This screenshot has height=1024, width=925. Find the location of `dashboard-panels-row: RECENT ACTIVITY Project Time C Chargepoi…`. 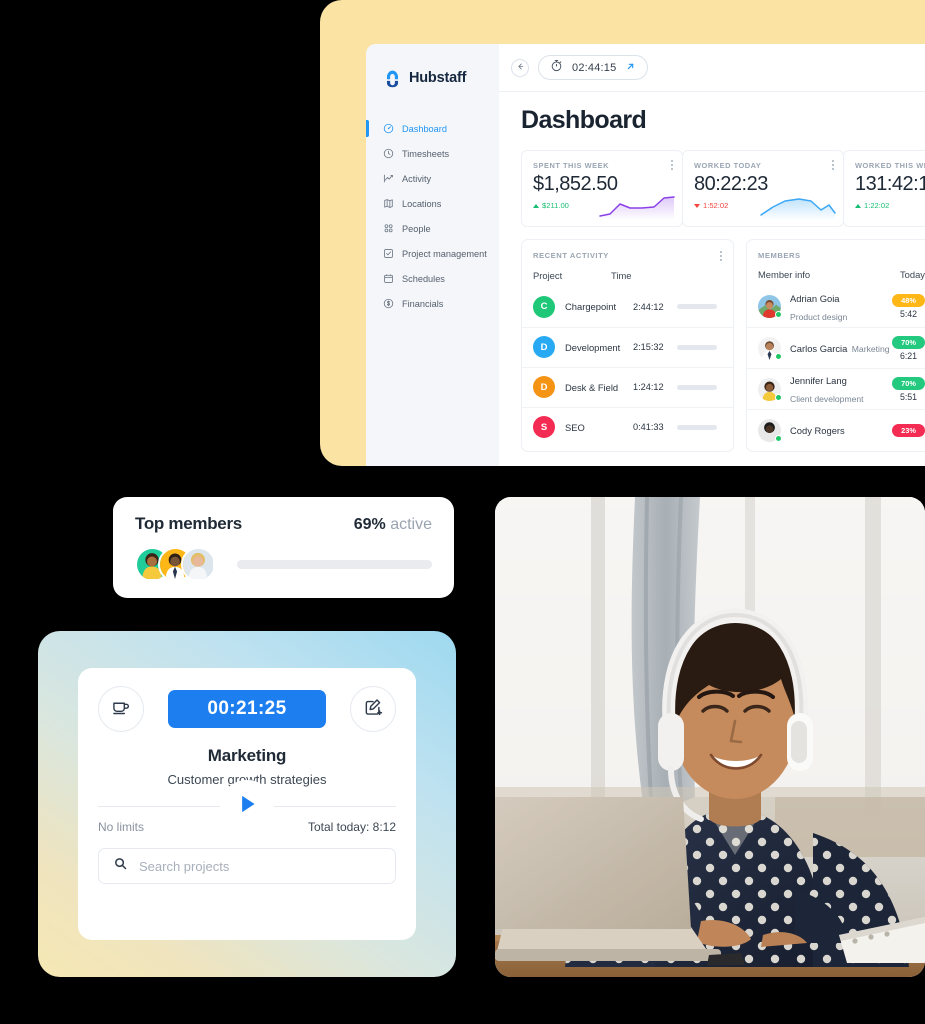

dashboard-panels-row: RECENT ACTIVITY Project Time C Chargepoi… is located at coordinates (723, 345).